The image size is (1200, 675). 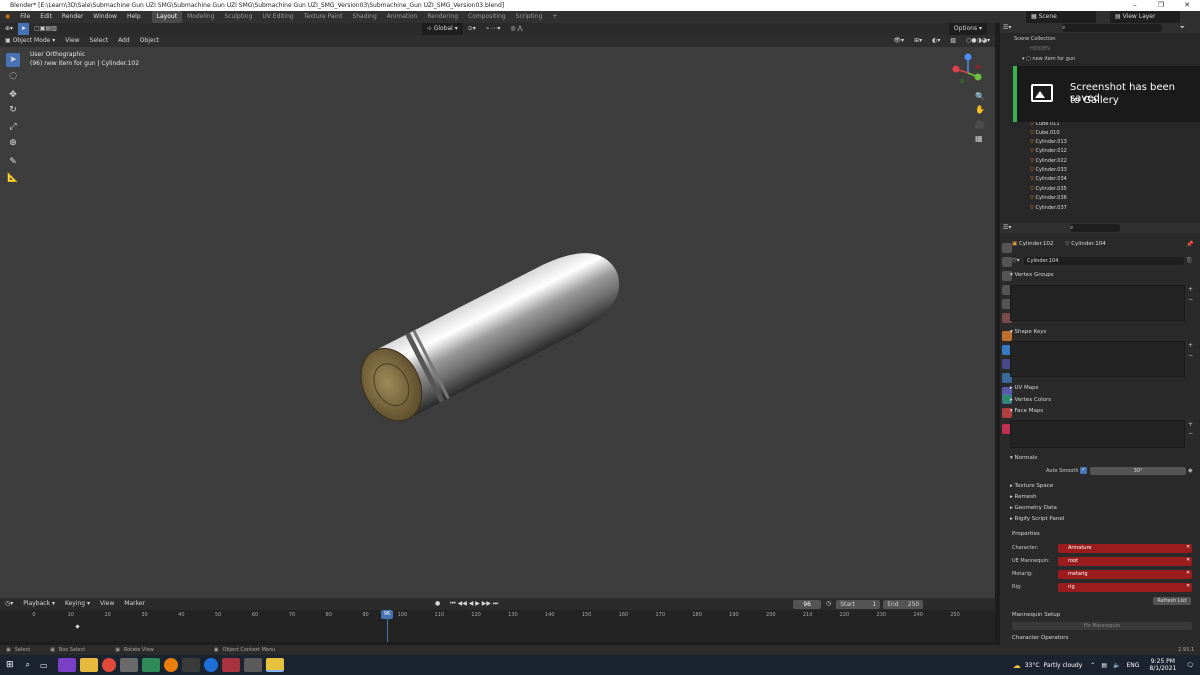 What do you see at coordinates (1106, 94) in the screenshot?
I see `screenshot-notification: Screenshot has been saved to Gallery` at bounding box center [1106, 94].